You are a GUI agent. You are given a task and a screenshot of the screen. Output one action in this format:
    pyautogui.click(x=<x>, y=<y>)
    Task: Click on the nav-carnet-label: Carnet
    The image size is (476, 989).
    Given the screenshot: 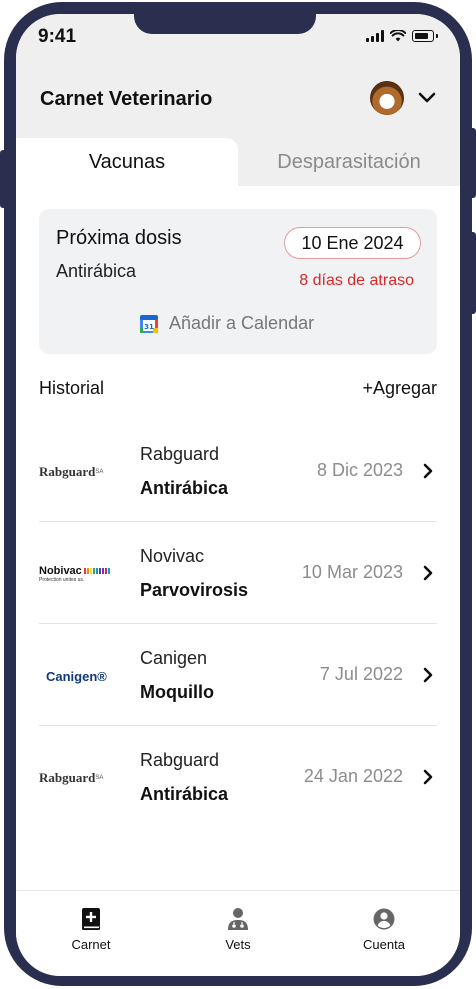 What is the action you would take?
    pyautogui.click(x=91, y=944)
    